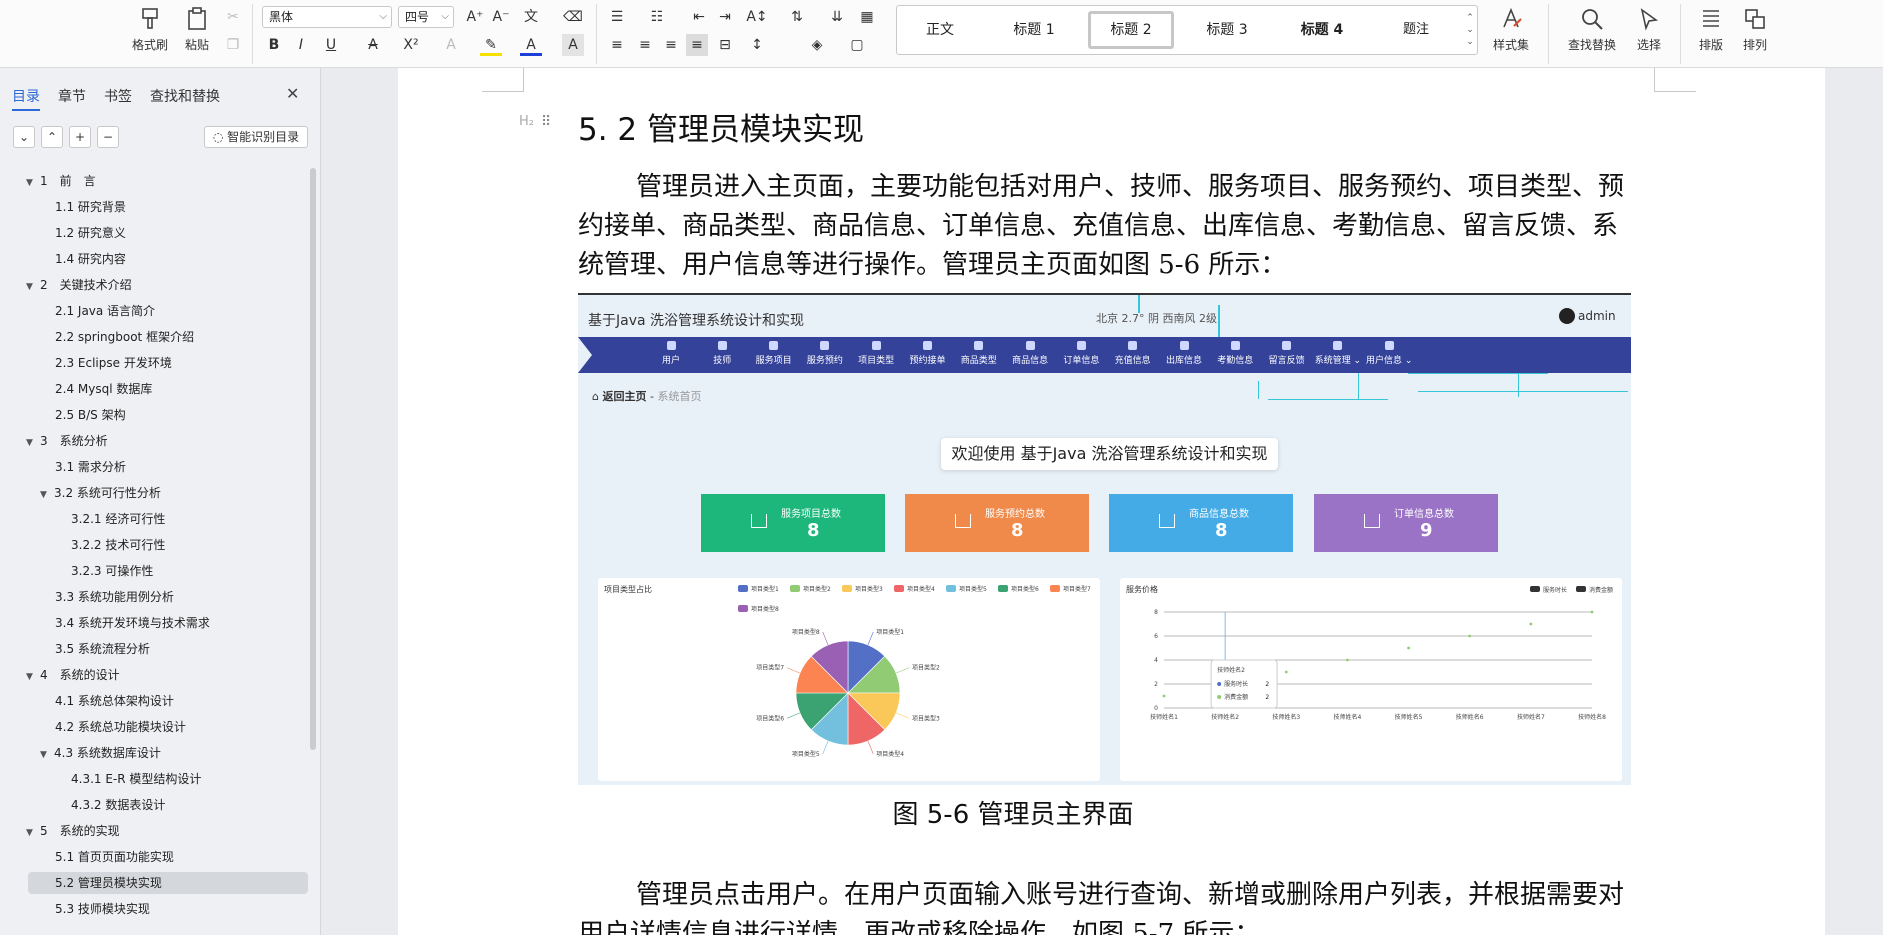 The image size is (1883, 935). What do you see at coordinates (114, 597) in the screenshot?
I see `toc-item: 3.3 系统功能用例分析` at bounding box center [114, 597].